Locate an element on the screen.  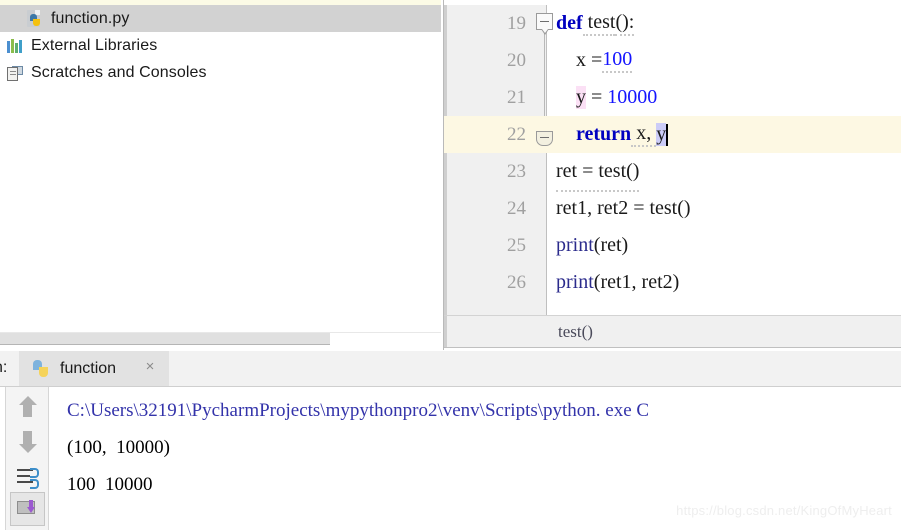
line-content: y = 10000 is located at coordinates (606, 97).